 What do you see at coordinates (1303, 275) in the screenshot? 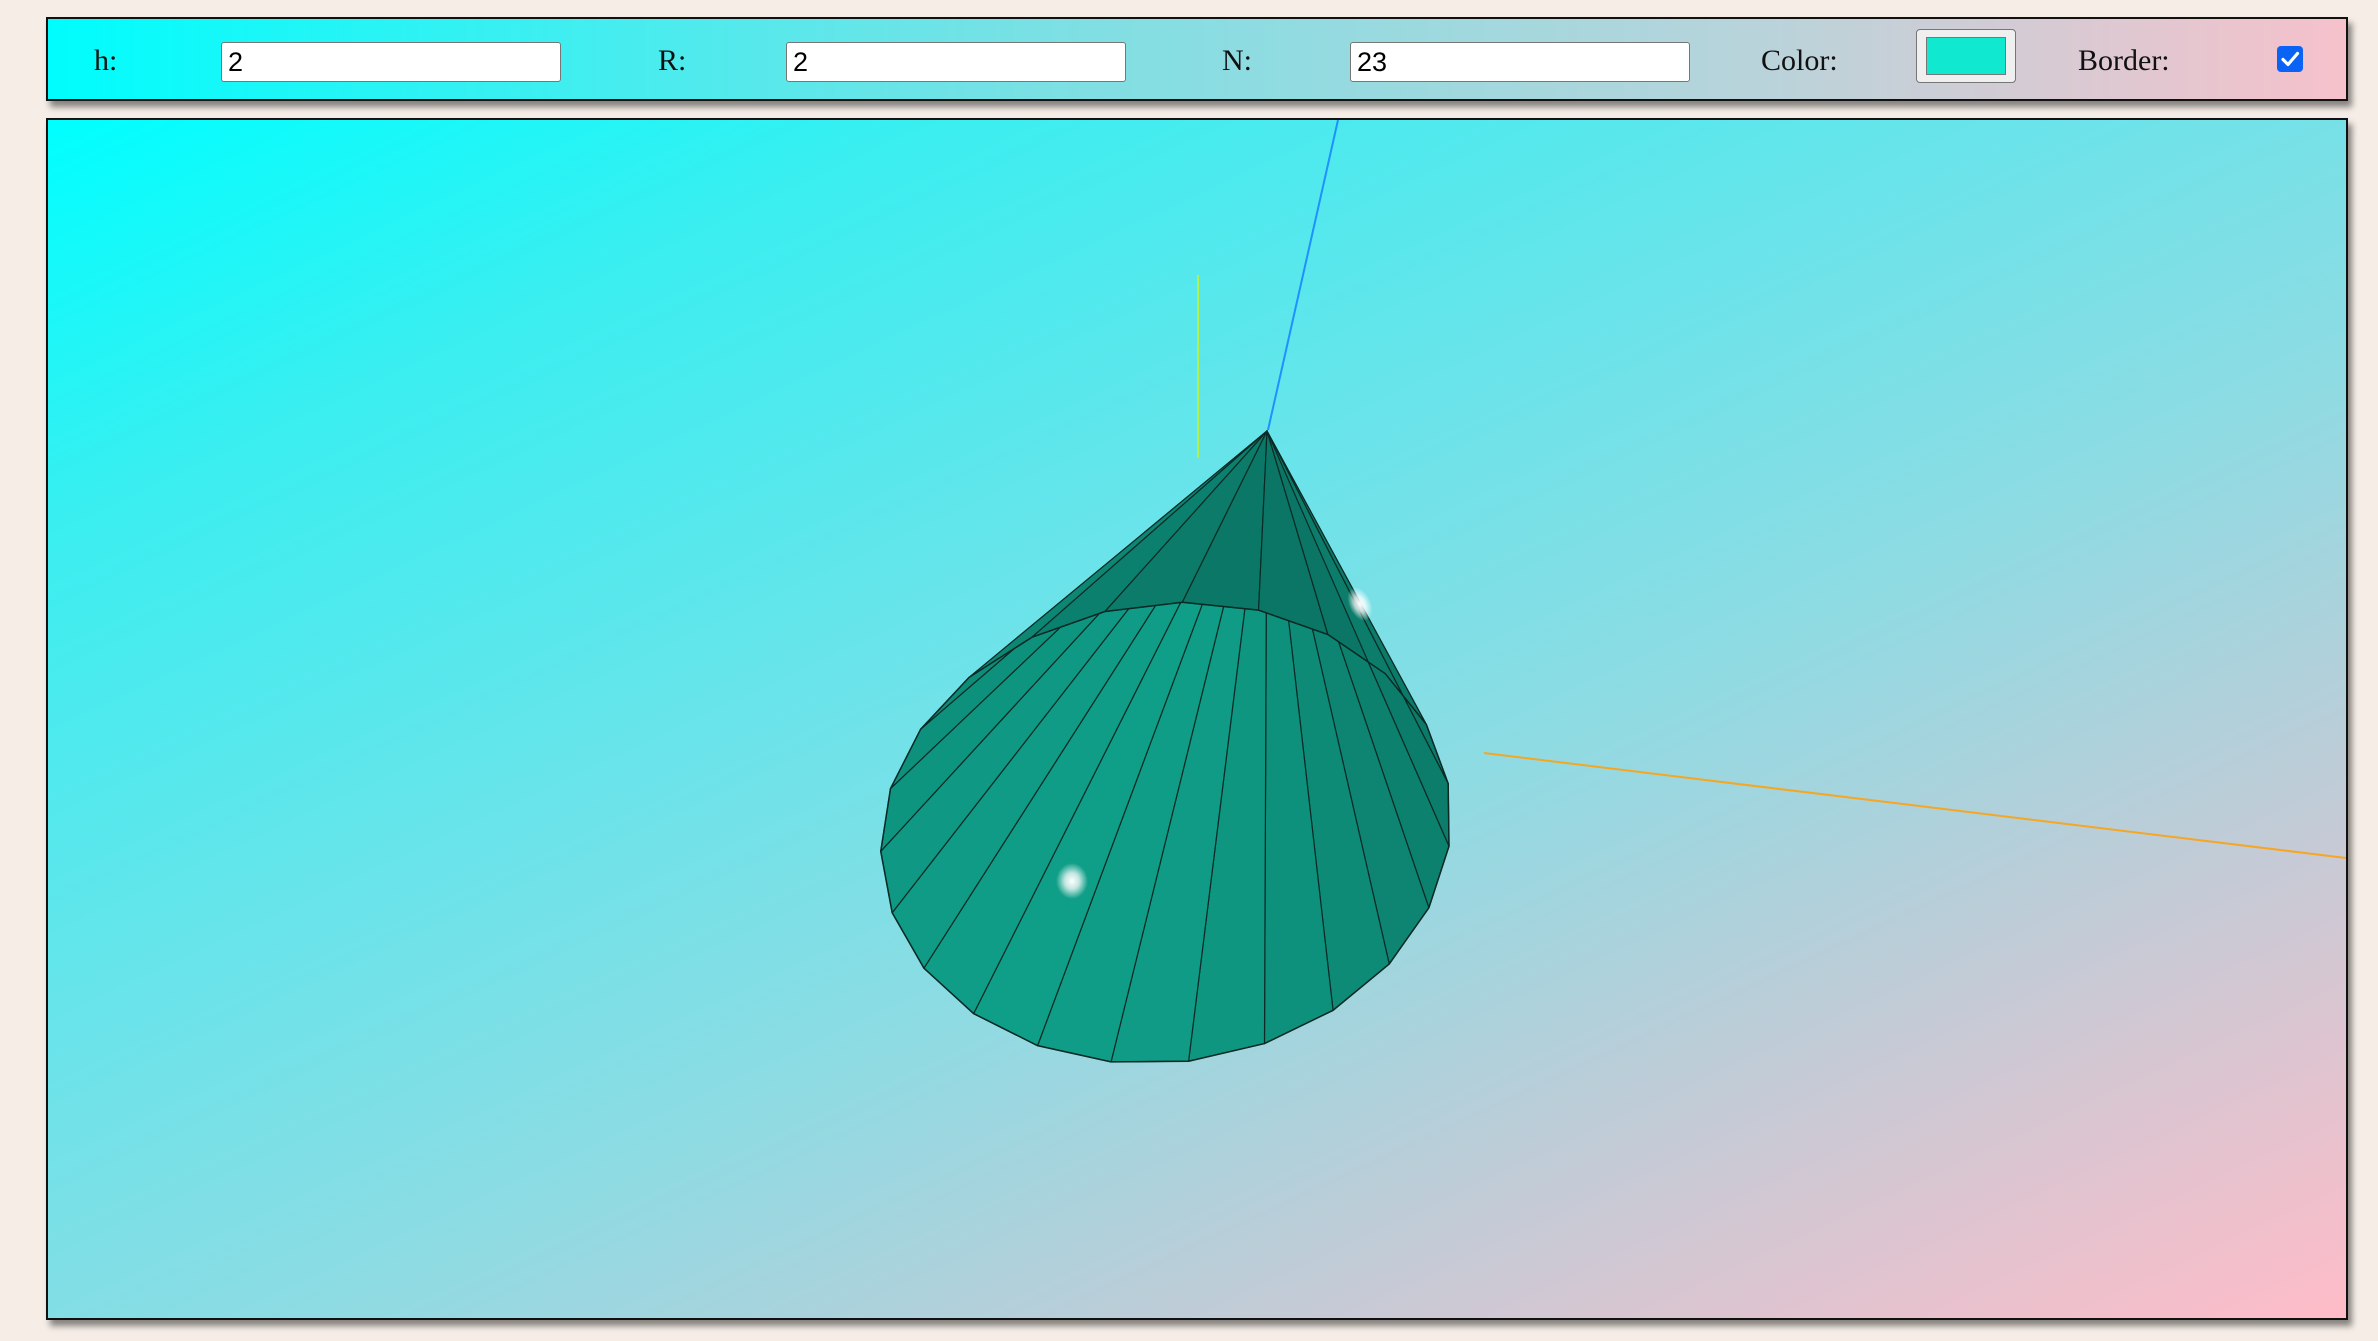
I see `z-axis-line` at bounding box center [1303, 275].